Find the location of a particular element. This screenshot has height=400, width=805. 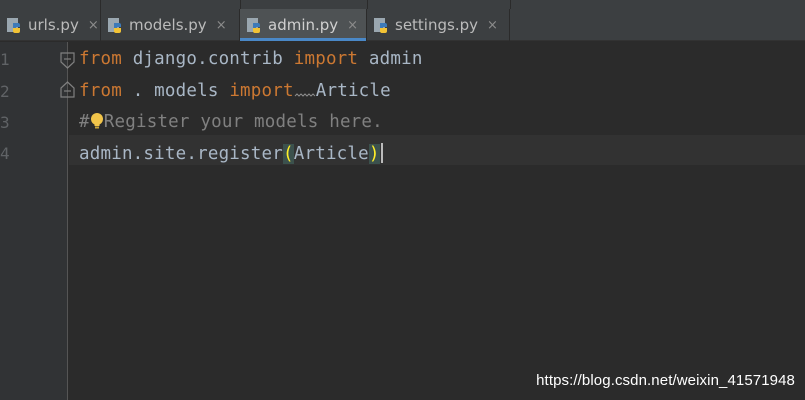

code-line-2: from . models import Article is located at coordinates (235, 91).